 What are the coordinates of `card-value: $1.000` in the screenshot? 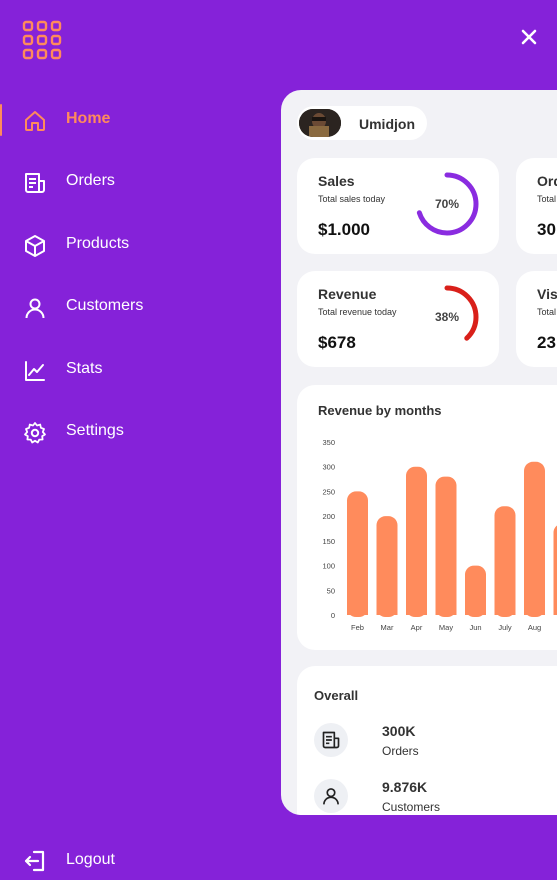 It's located at (344, 229).